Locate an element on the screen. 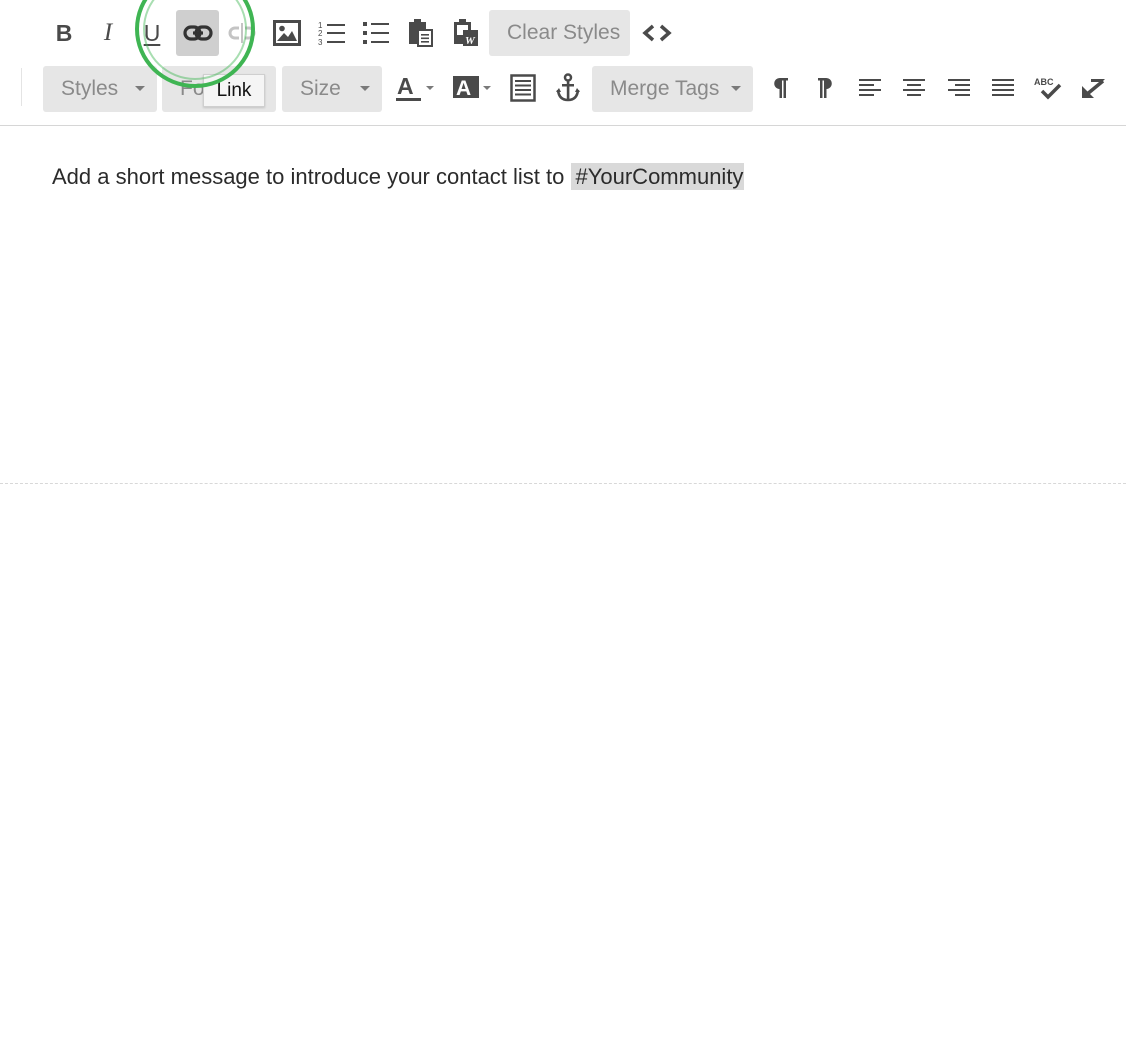 This screenshot has width=1126, height=1042. italic-icon: I is located at coordinates (108, 32).